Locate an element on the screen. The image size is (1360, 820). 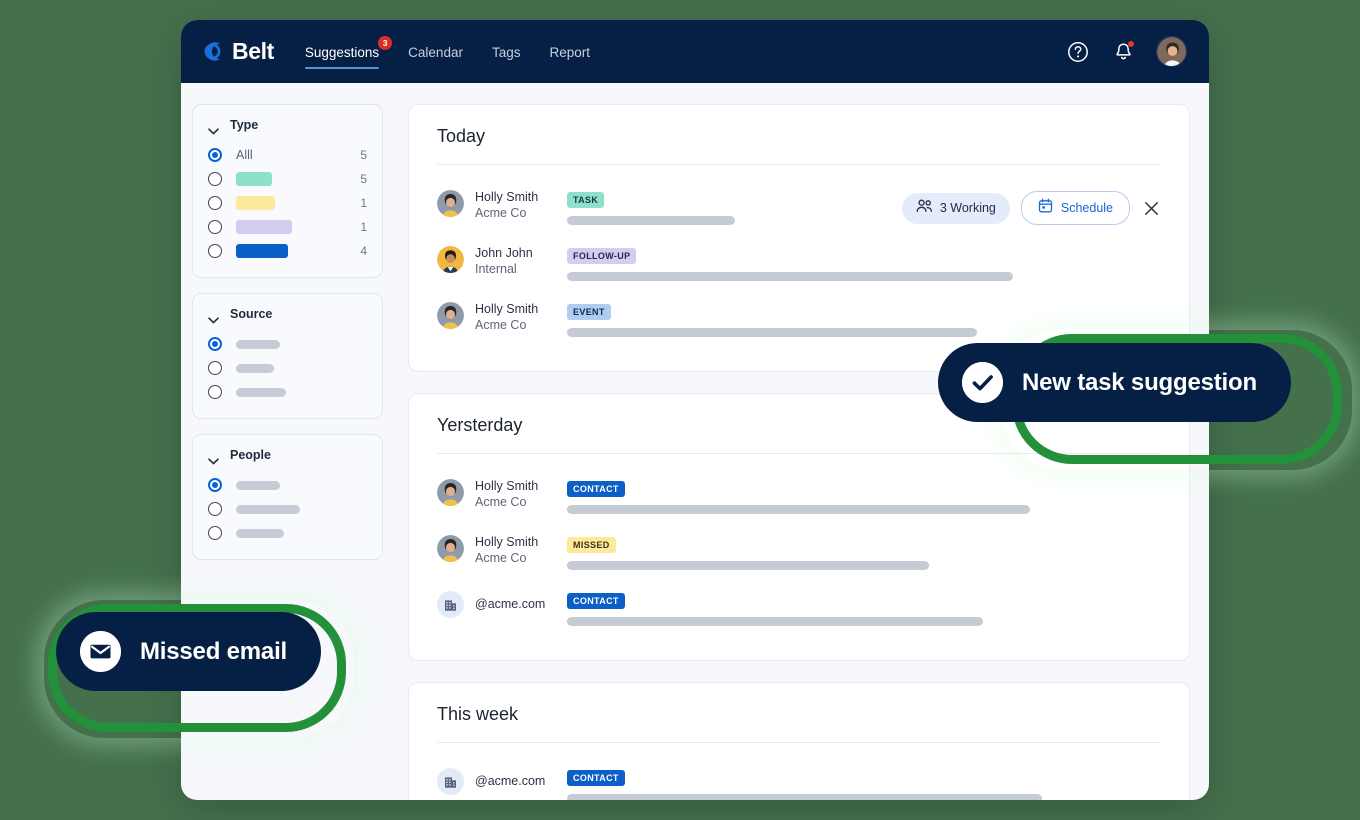
belt-ring-logo-icon is located at coordinates (212, 51).